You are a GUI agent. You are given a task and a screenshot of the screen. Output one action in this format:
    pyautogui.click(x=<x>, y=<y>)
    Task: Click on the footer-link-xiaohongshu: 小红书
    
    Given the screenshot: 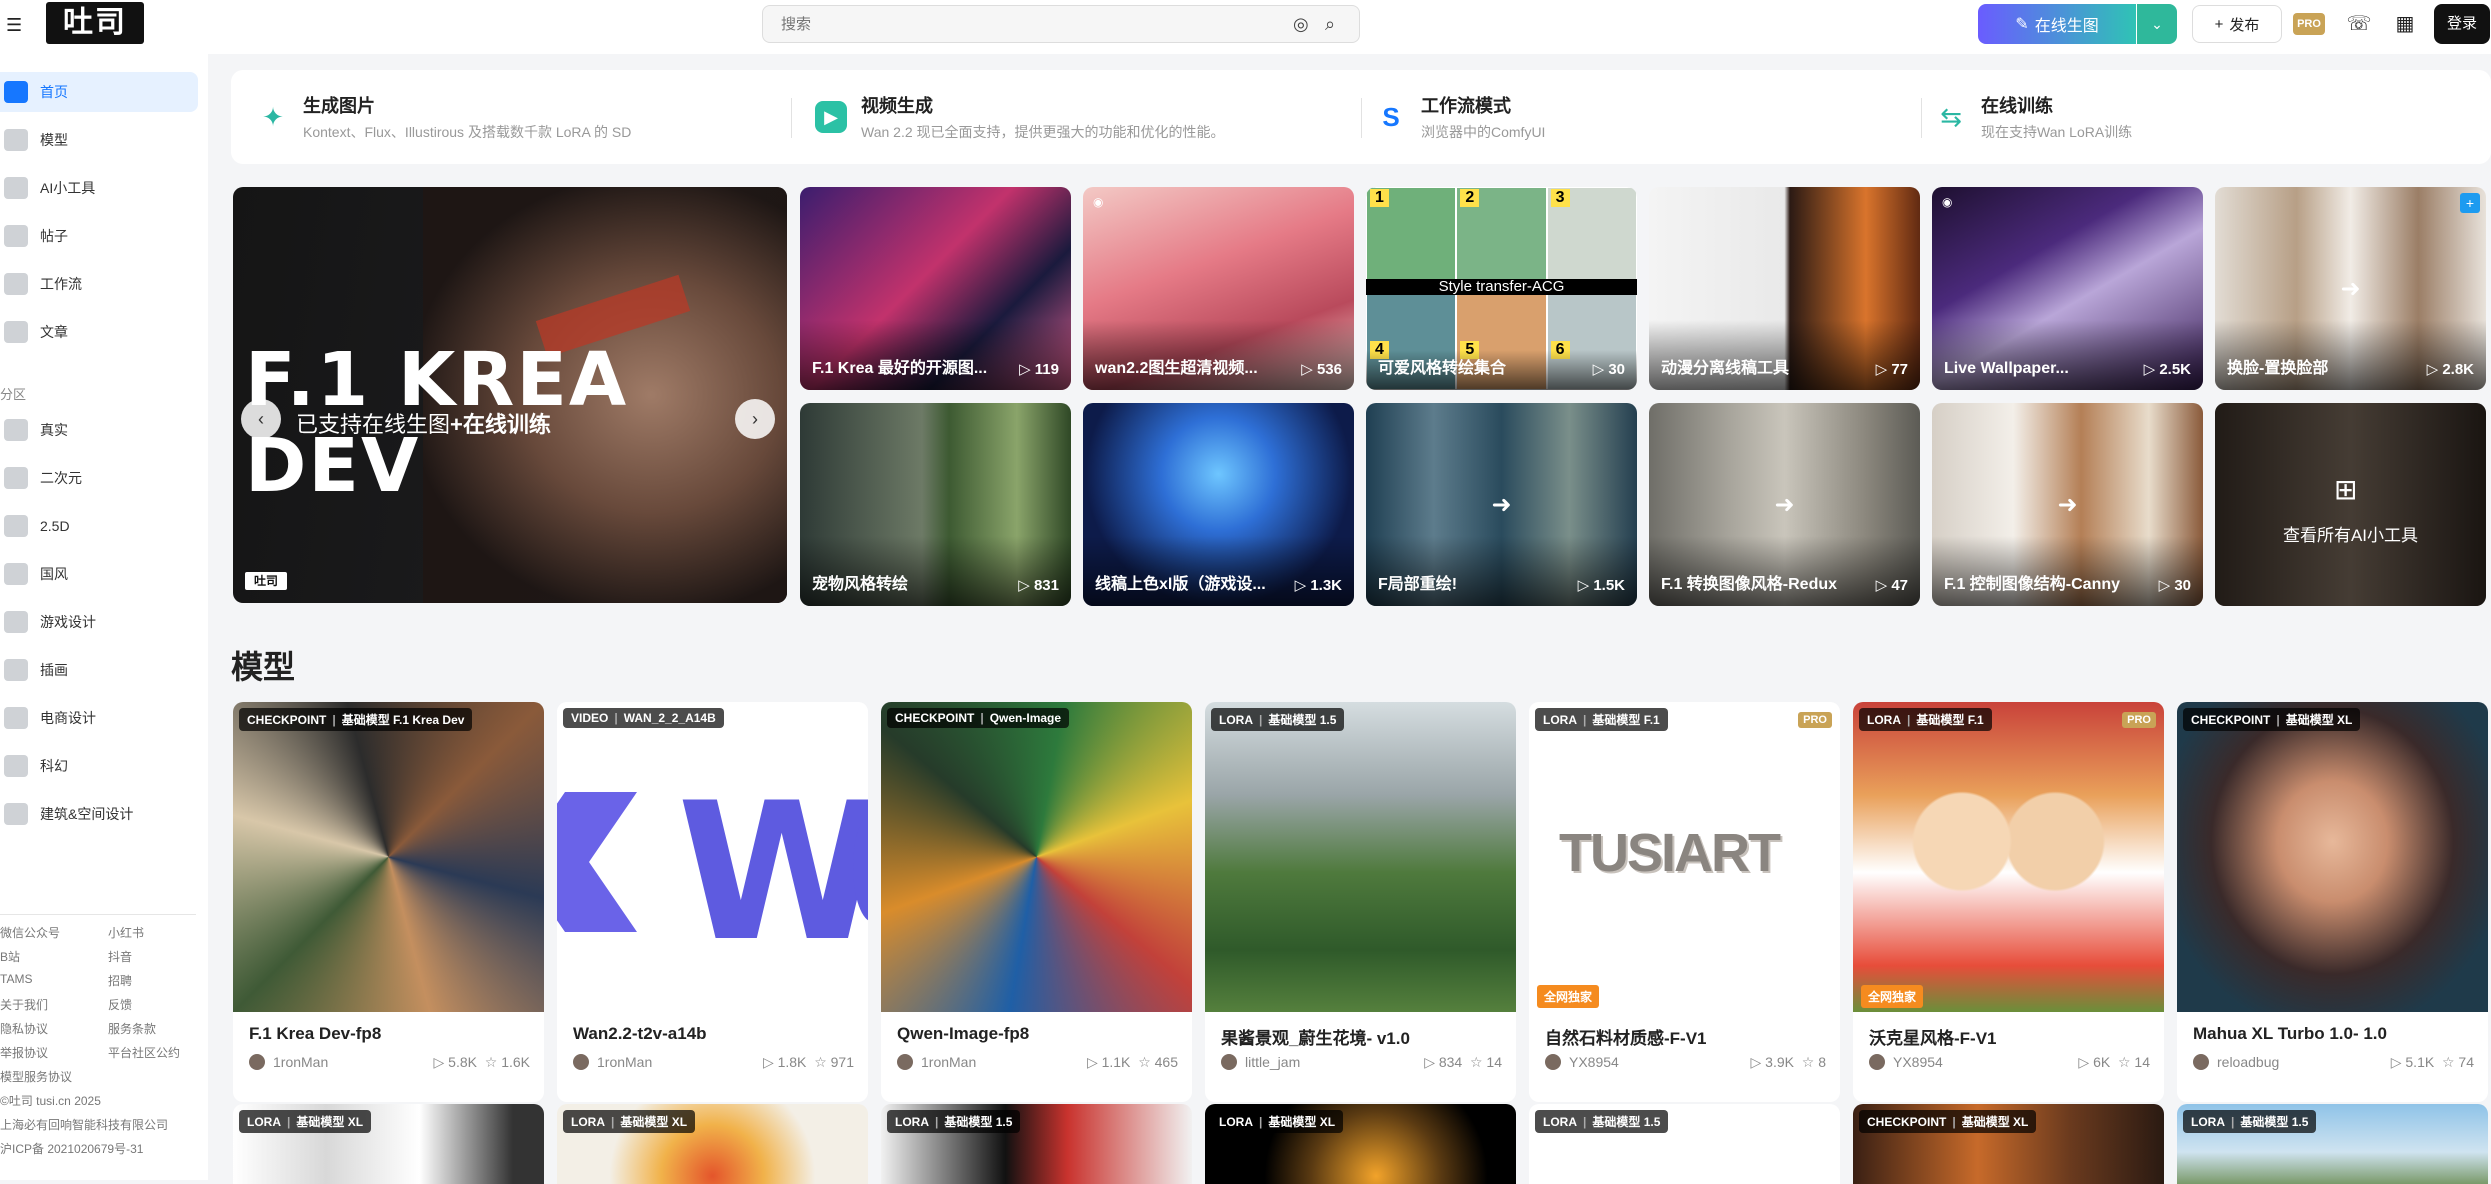 What is the action you would take?
    pyautogui.click(x=126, y=932)
    